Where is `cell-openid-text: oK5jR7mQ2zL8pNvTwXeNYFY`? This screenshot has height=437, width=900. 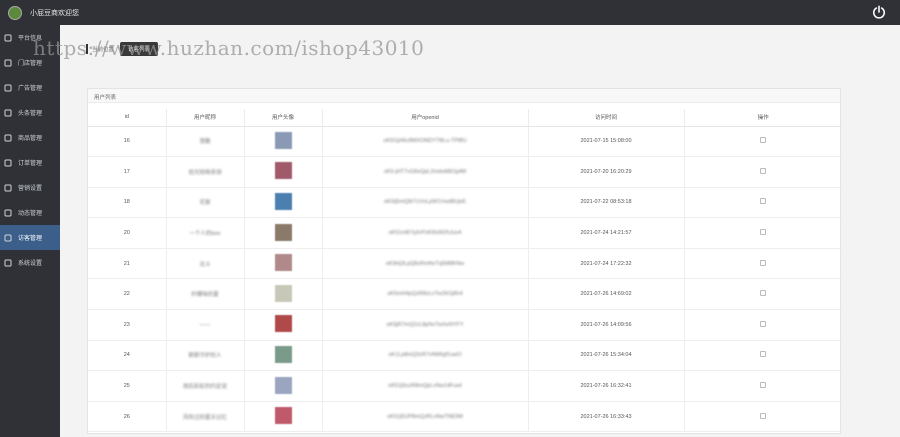
cell-openid-text: oK5jR7mQ2zL8pNvTwXeNYFY is located at coordinates (425, 324).